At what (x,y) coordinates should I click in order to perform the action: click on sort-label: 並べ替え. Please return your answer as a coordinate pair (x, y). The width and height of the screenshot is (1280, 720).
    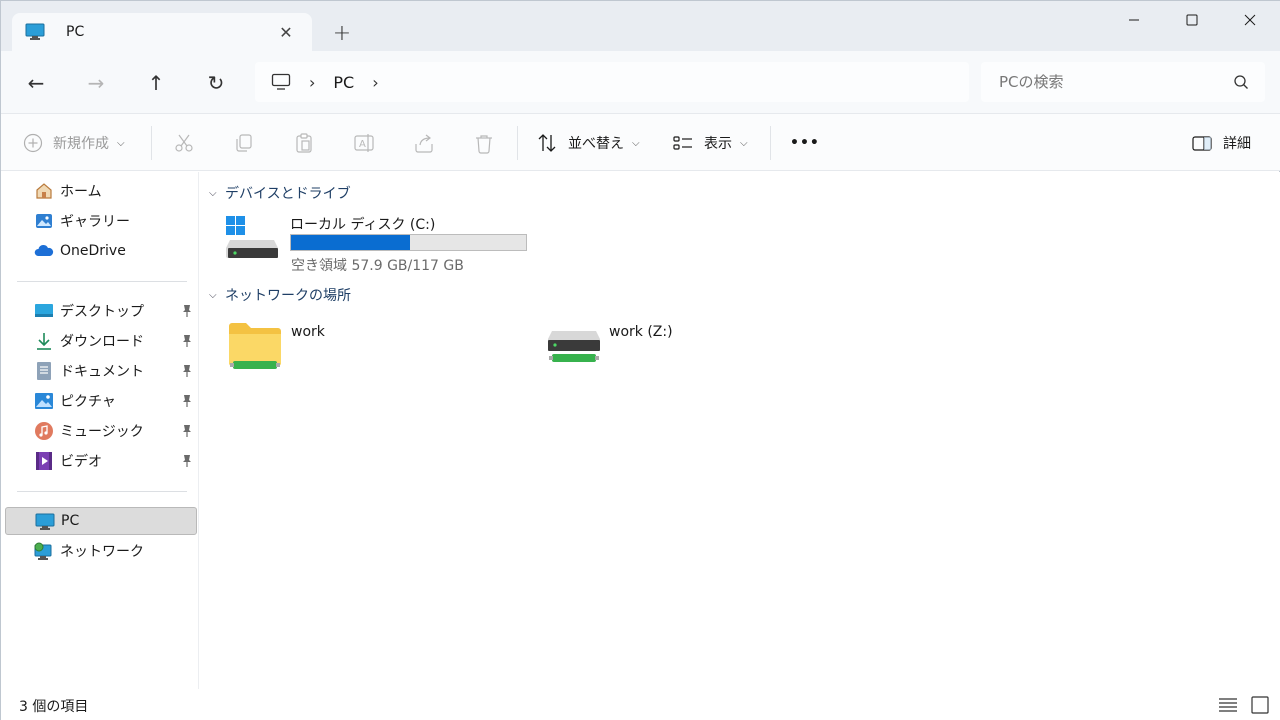
    Looking at the image, I should click on (596, 144).